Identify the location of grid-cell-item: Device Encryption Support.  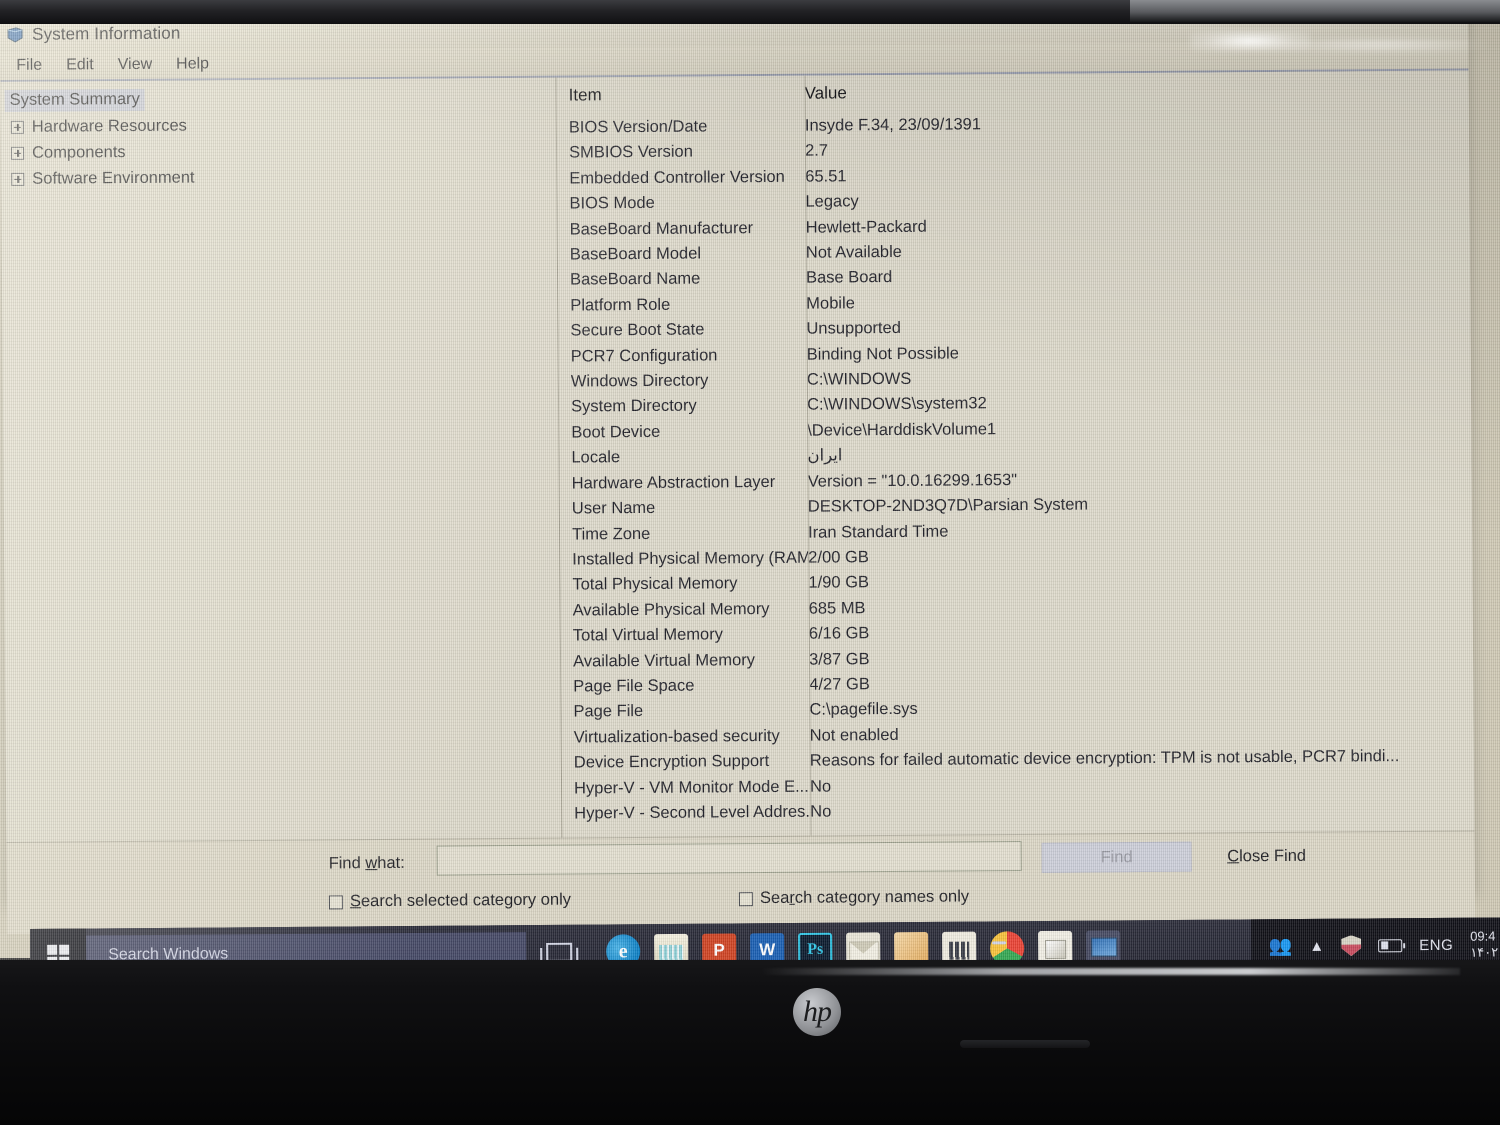
(671, 762).